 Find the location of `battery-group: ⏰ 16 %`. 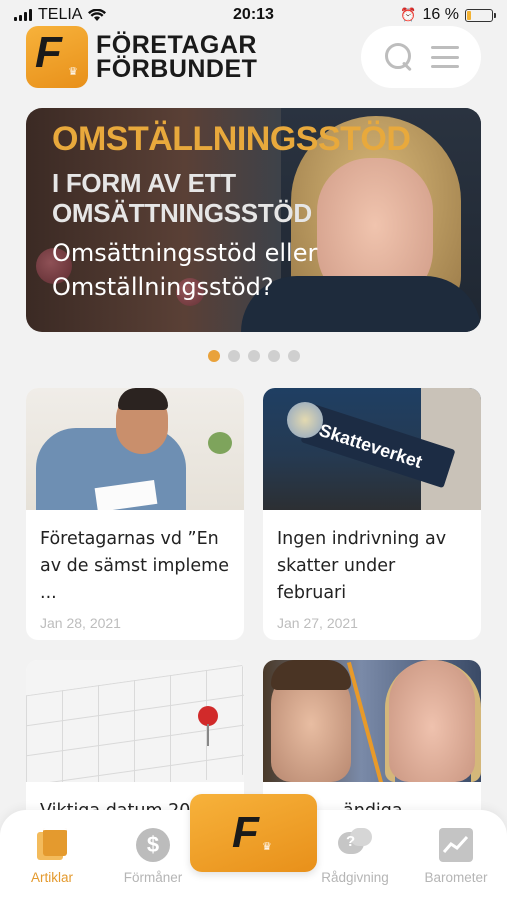

battery-group: ⏰ 16 % is located at coordinates (448, 15).